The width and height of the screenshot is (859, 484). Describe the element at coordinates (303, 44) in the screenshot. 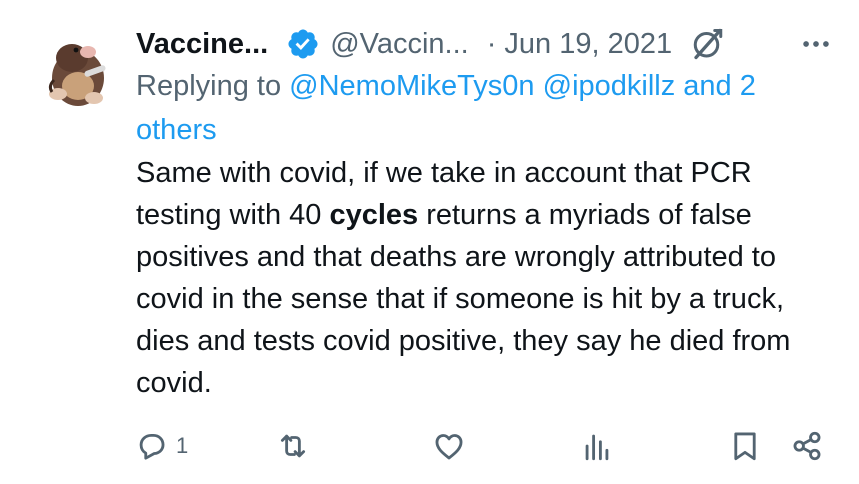

I see `verified-badge-icon` at that location.